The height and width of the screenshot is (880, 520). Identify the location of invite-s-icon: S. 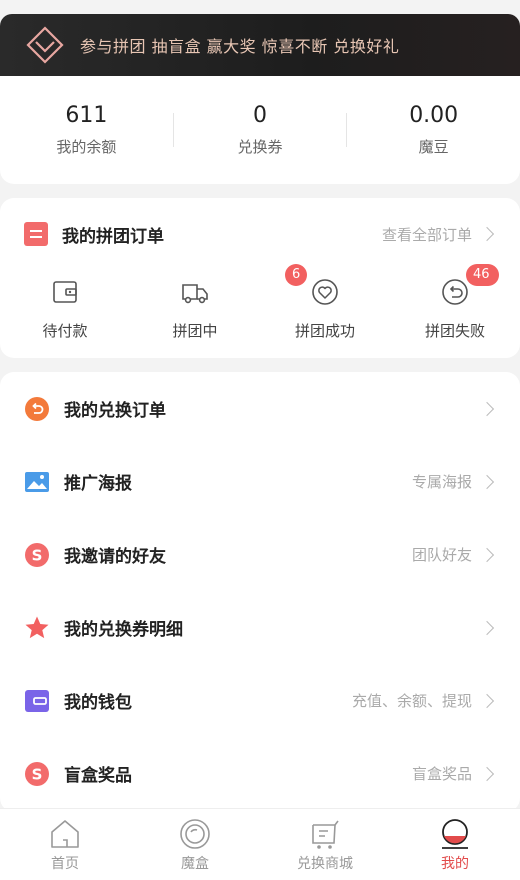
(37, 554).